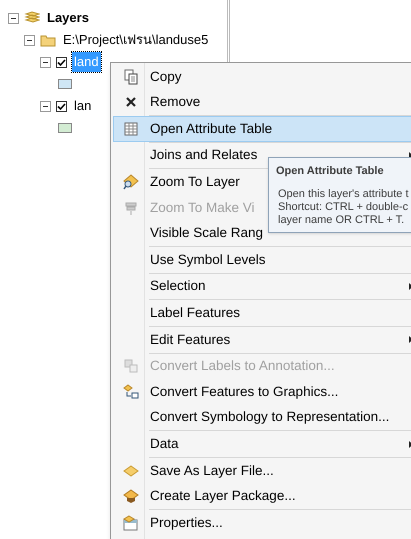 The image size is (411, 539). Describe the element at coordinates (344, 207) in the screenshot. I see `tooltip-text: Shortcut: CTRL + double-c` at that location.